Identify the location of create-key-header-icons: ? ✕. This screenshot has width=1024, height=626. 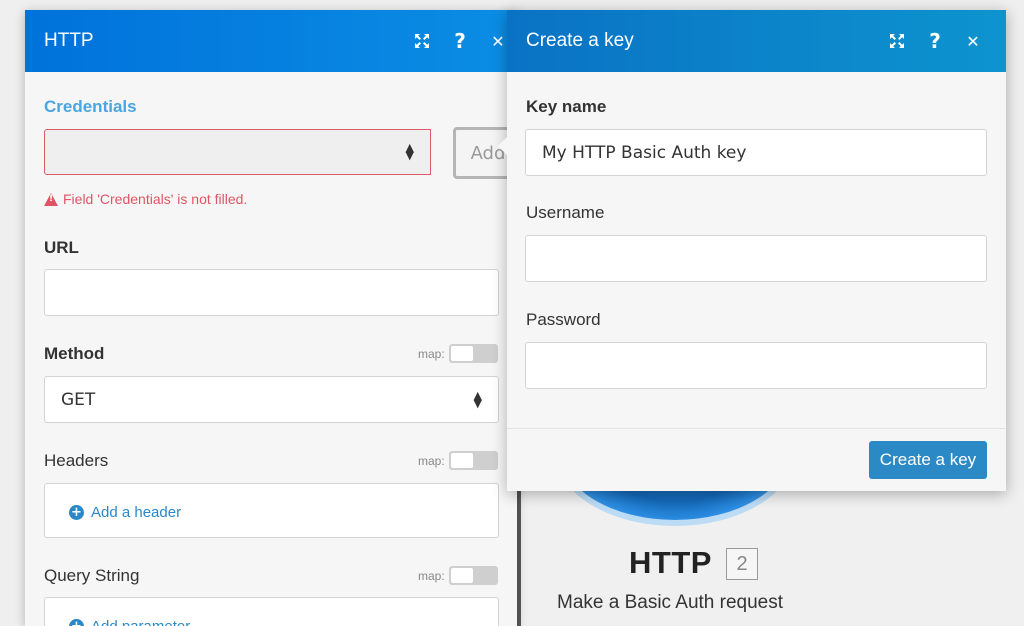
(935, 41).